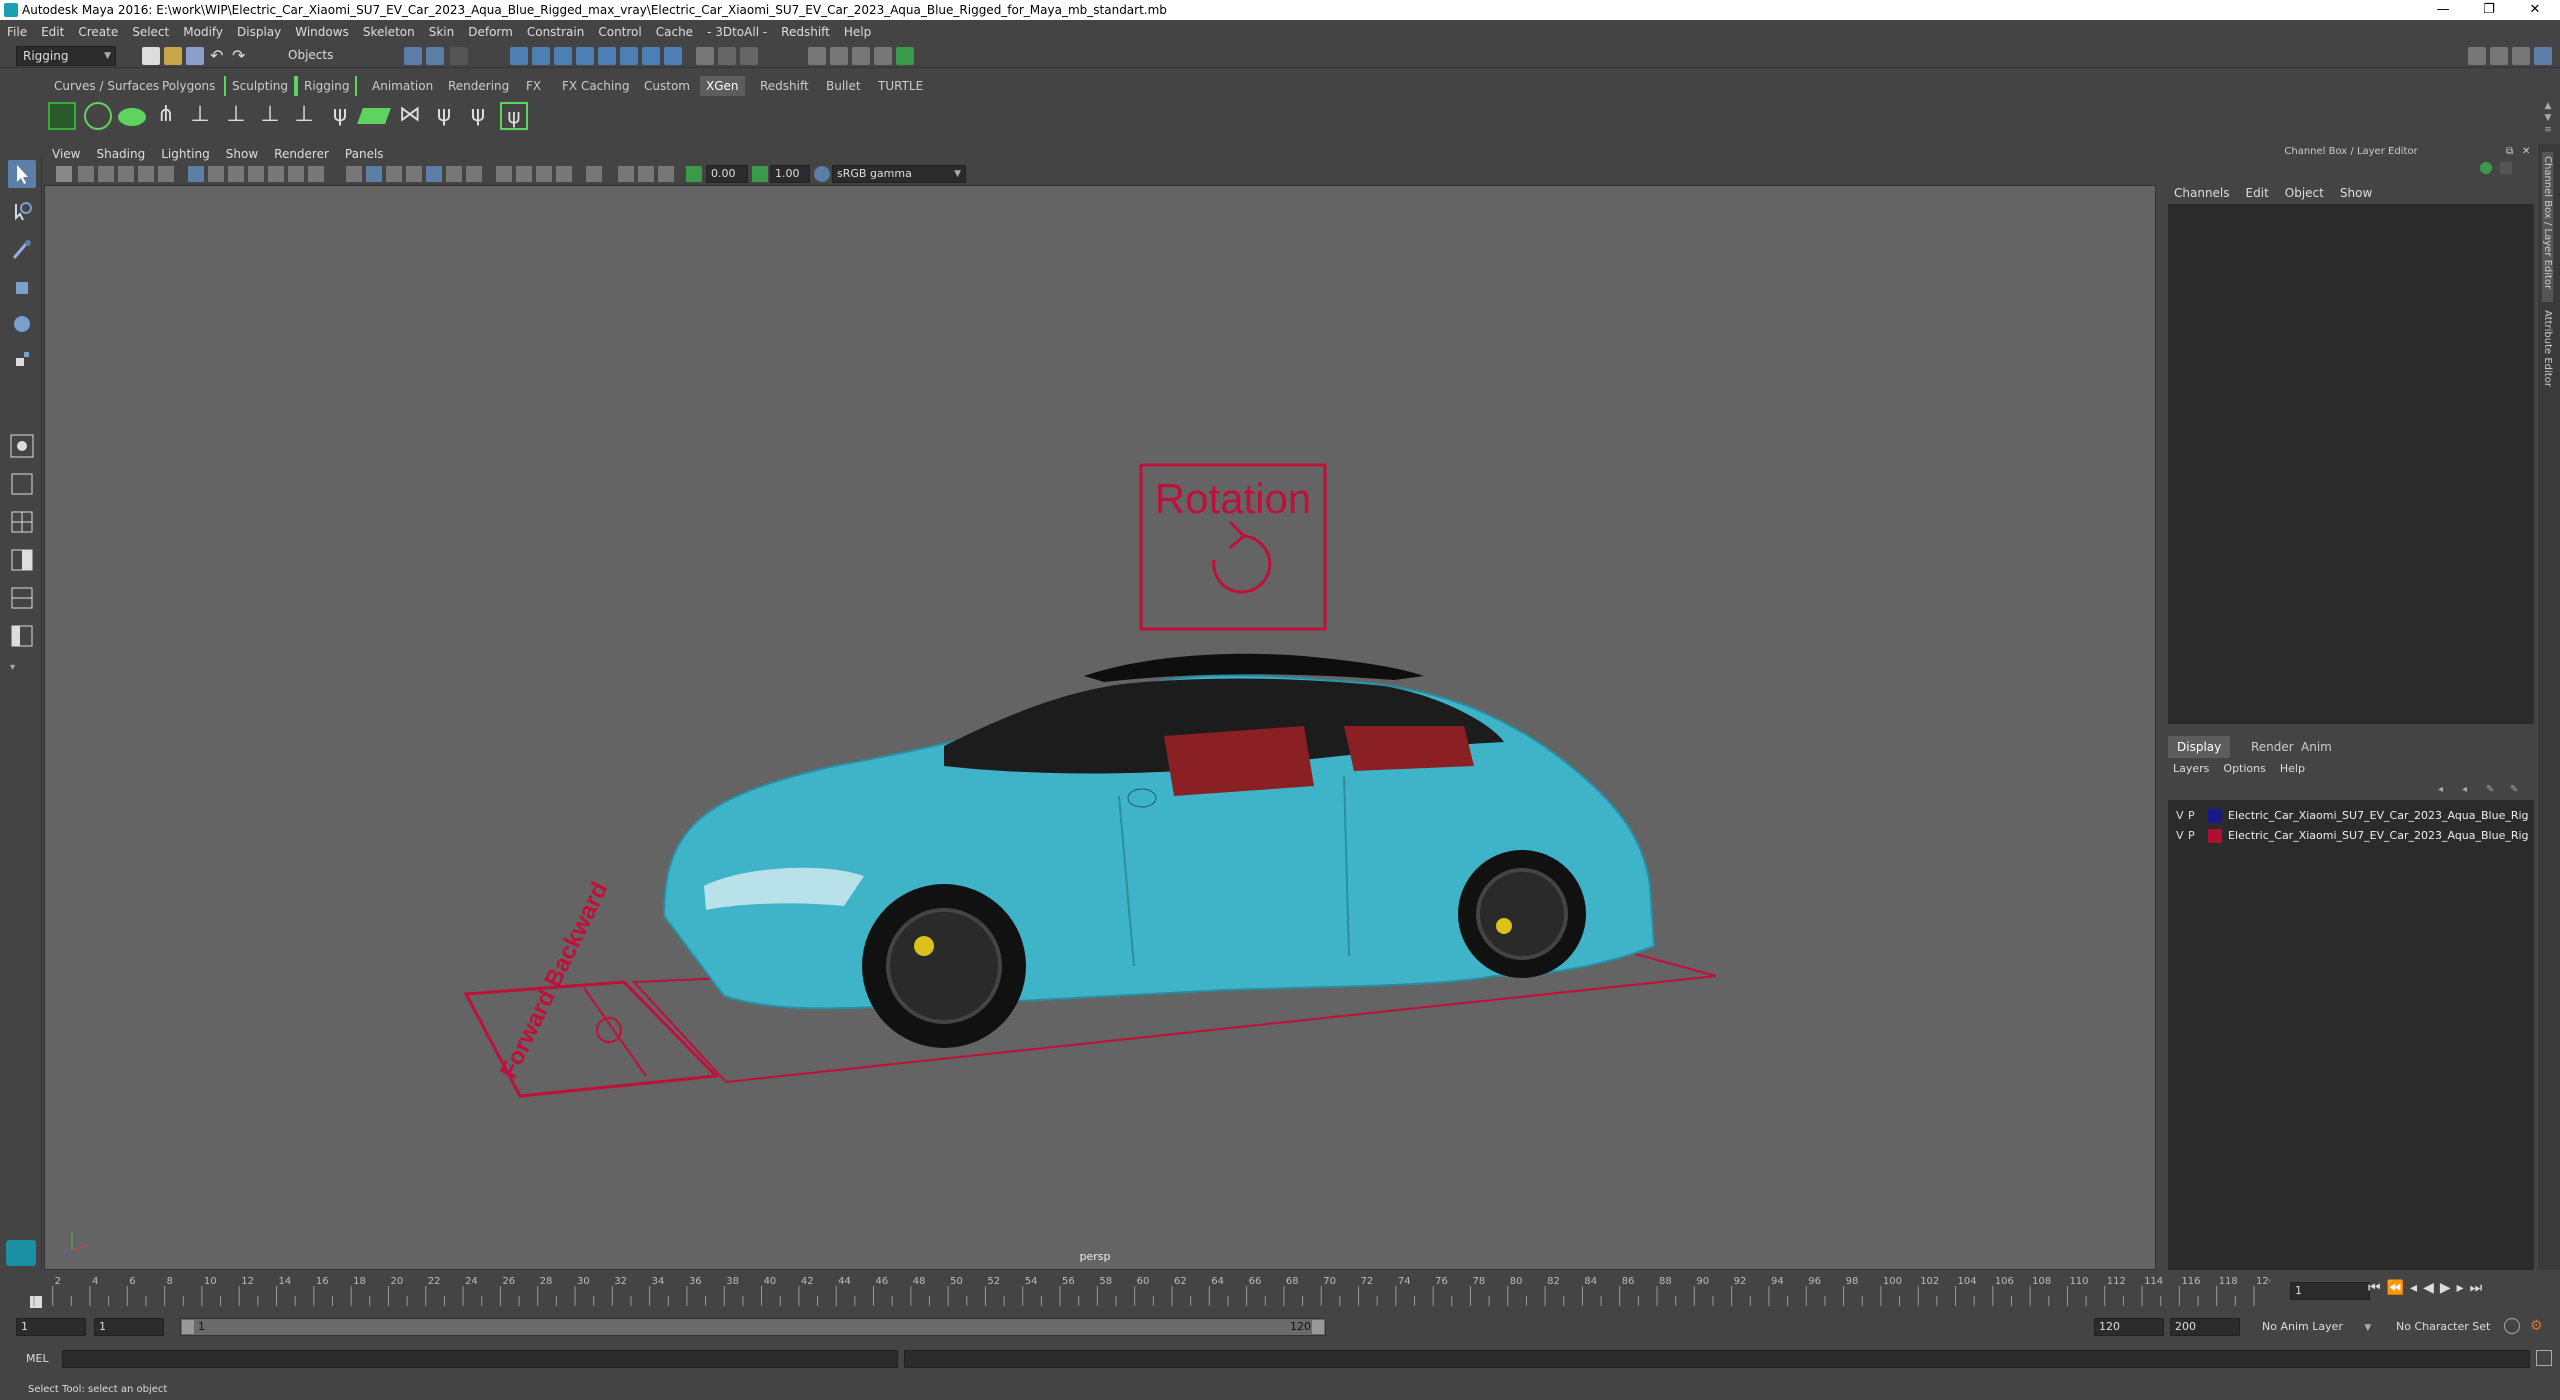 The height and width of the screenshot is (1400, 2560). I want to click on shelf-scroll-arrows: ▲ ▼ ≡, so click(2548, 118).